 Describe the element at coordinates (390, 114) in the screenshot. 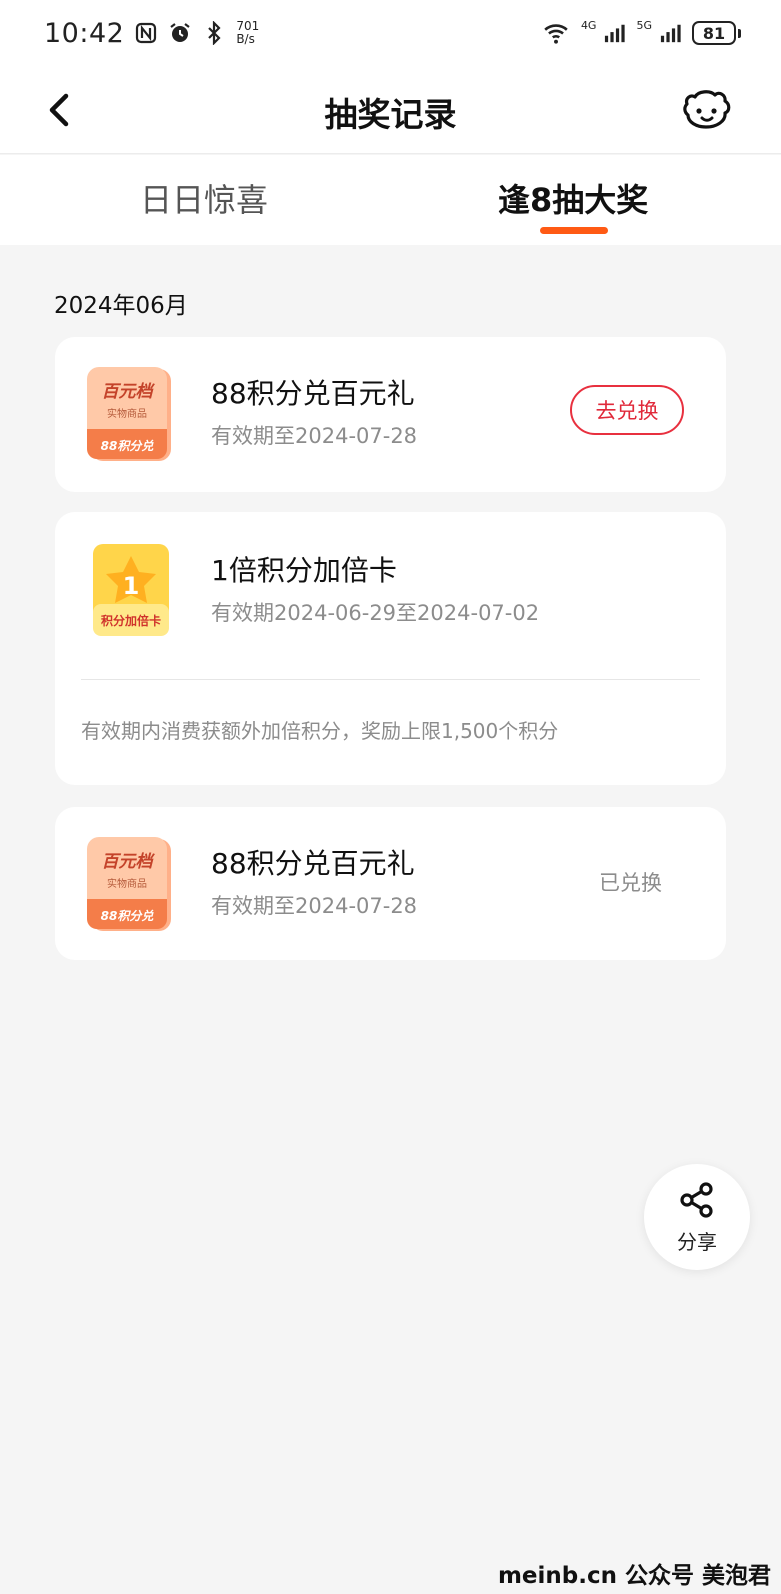

I see `page-title: 抽奖记录` at that location.